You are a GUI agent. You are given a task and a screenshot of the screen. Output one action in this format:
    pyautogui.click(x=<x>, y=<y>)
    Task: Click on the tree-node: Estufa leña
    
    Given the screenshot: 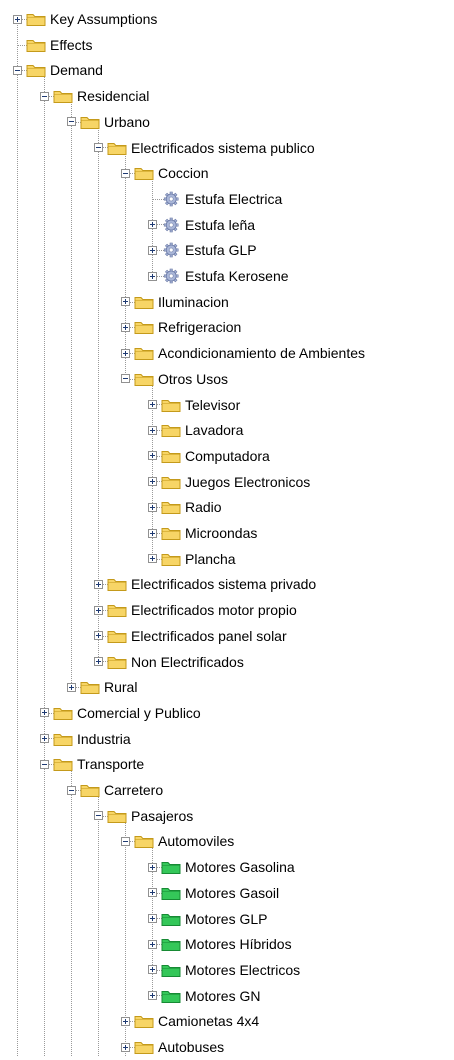 What is the action you would take?
    pyautogui.click(x=201, y=225)
    